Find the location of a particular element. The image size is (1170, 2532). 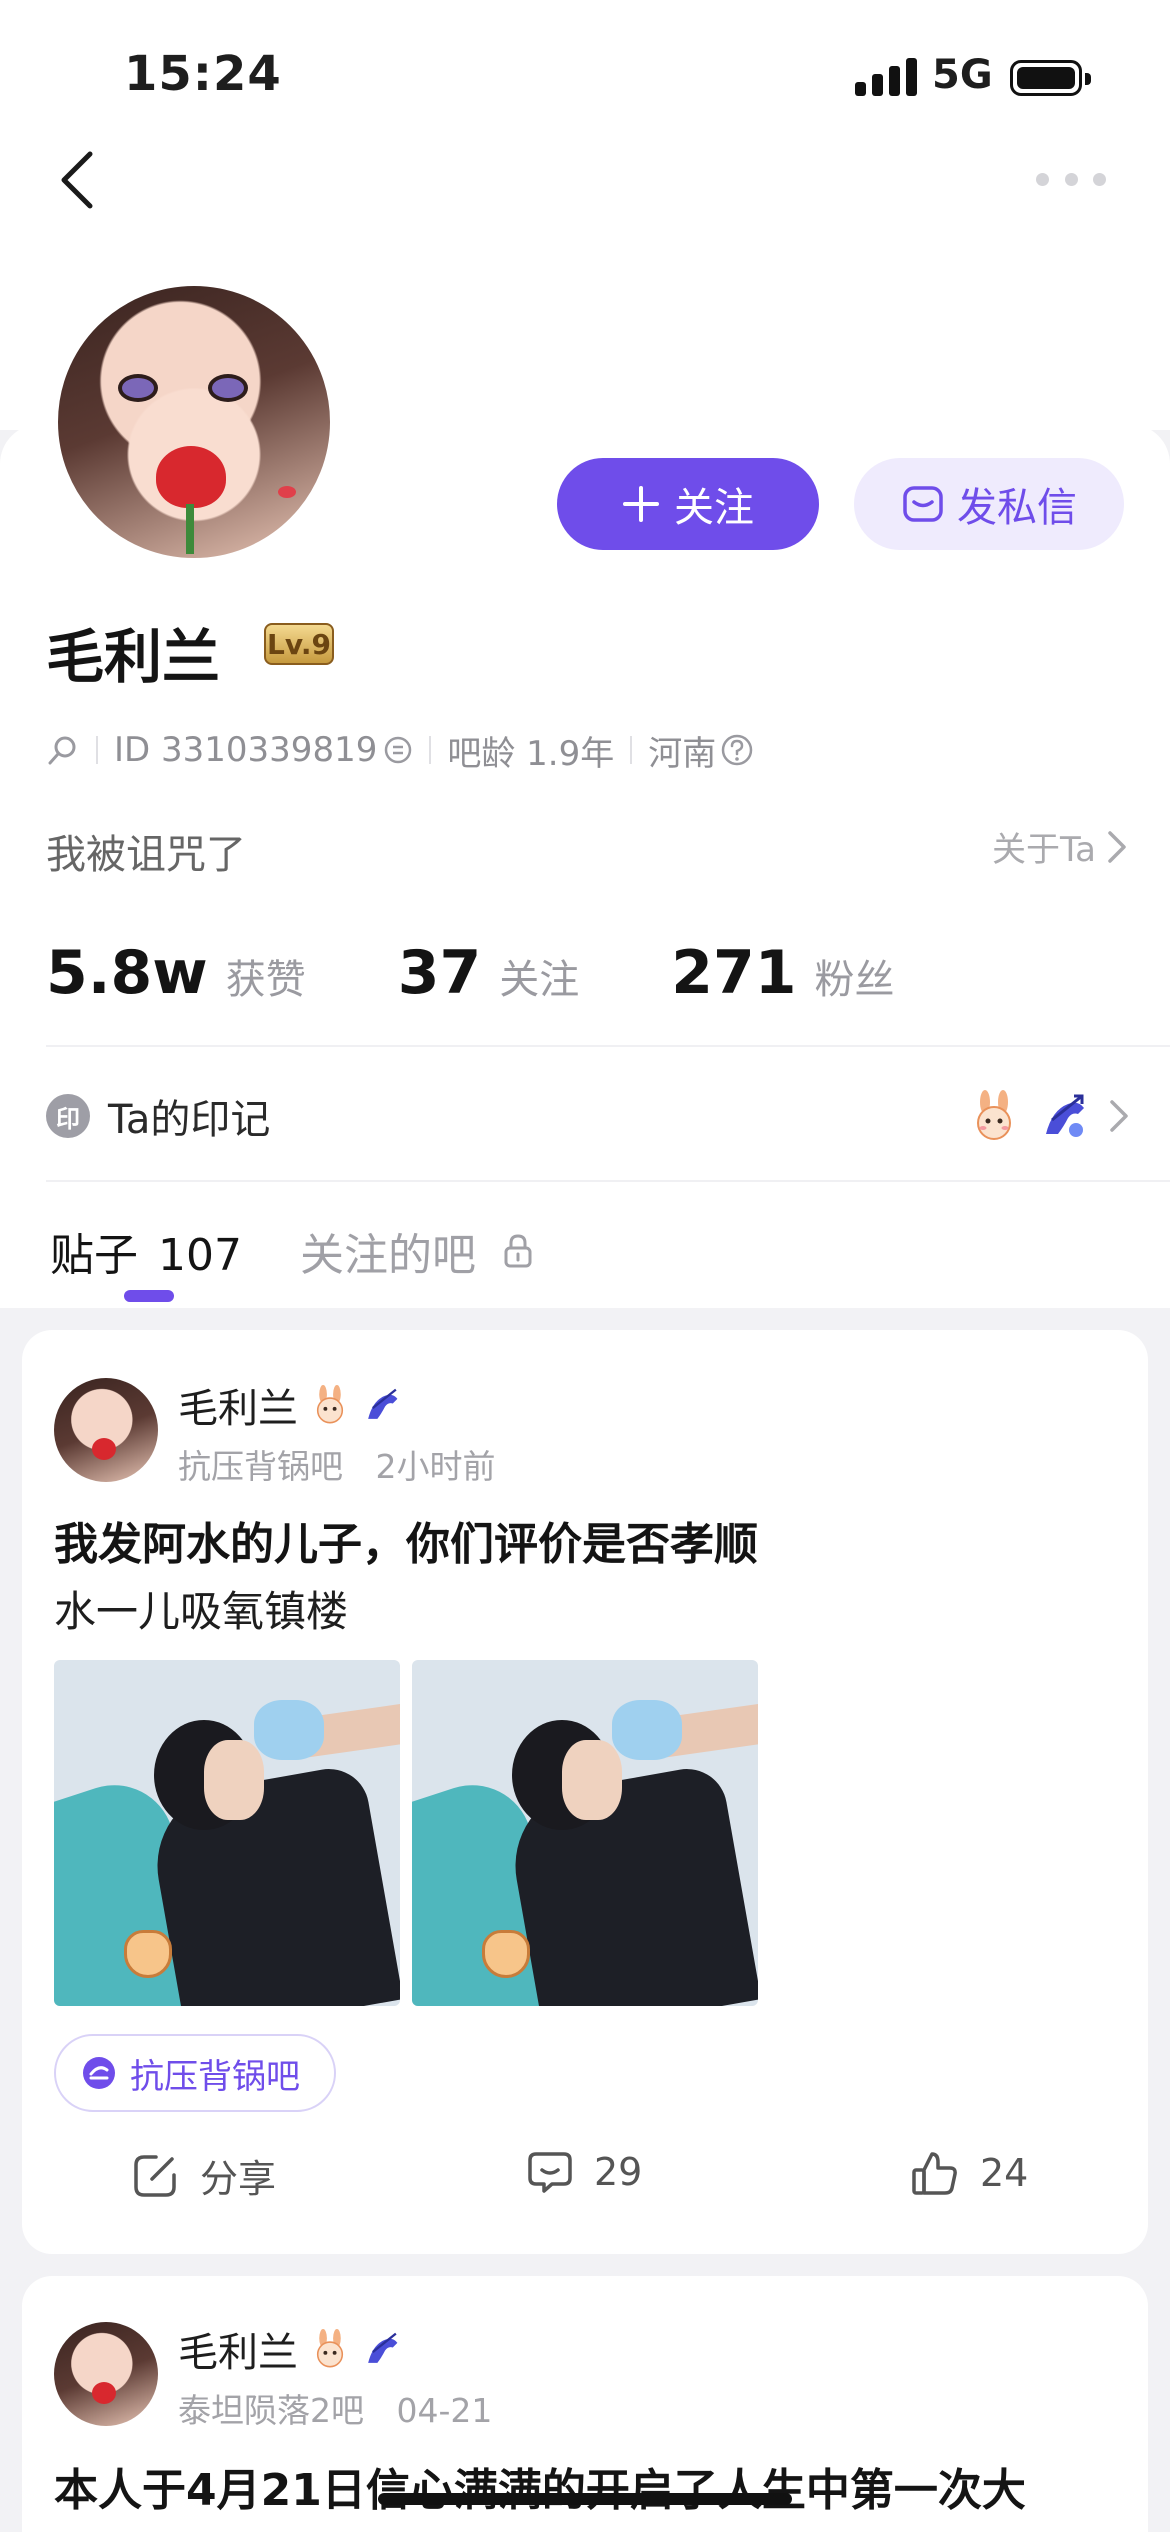

post-title: 我发阿水的儿子，你们评价是否孝顺 is located at coordinates (406, 1540).